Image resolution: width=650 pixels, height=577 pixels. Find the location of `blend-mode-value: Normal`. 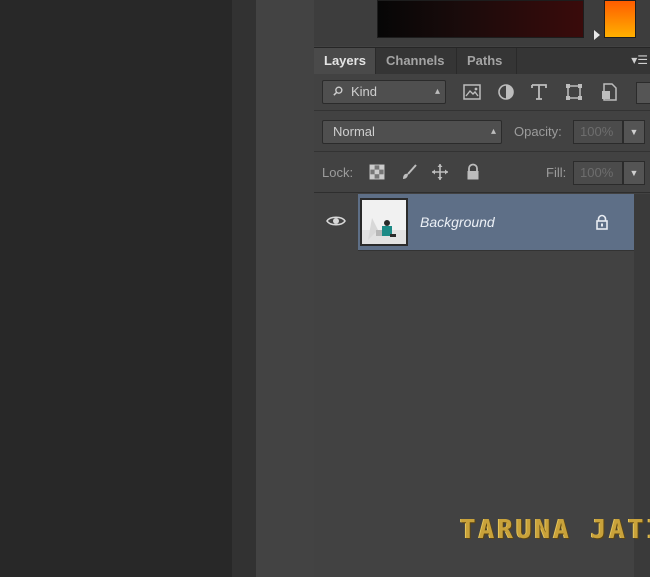

blend-mode-value: Normal is located at coordinates (354, 131).